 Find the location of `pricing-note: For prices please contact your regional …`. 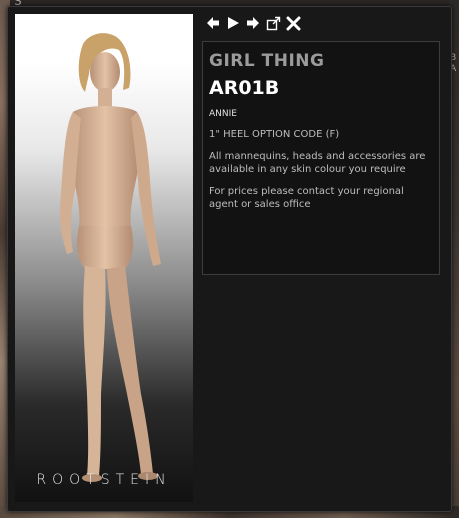

pricing-note: For prices please contact your regional … is located at coordinates (306, 198).